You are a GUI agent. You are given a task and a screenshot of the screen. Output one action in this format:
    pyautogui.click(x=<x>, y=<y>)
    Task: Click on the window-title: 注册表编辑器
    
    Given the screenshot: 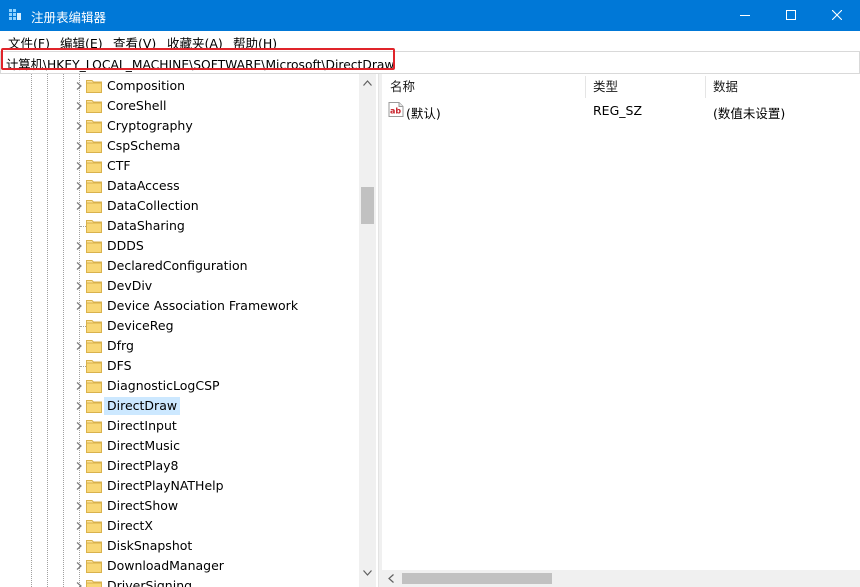 What is the action you would take?
    pyautogui.click(x=69, y=17)
    